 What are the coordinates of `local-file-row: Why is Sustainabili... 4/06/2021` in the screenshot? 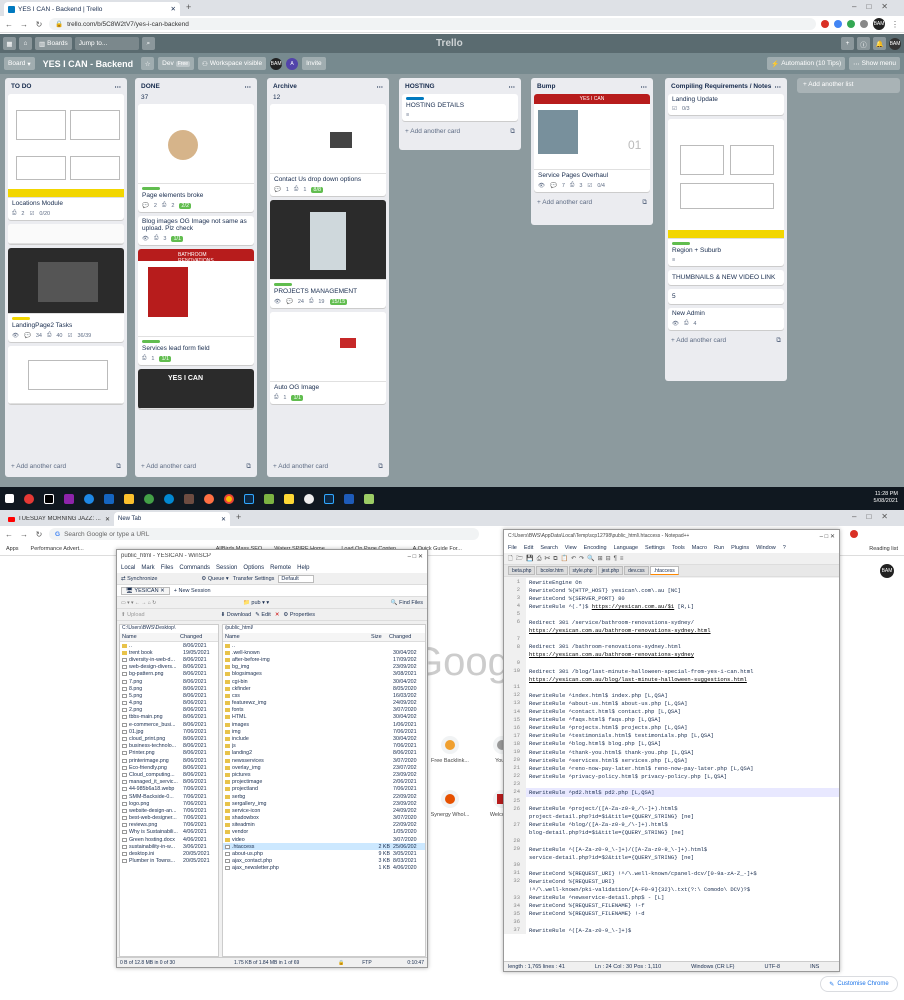 It's located at (169, 832).